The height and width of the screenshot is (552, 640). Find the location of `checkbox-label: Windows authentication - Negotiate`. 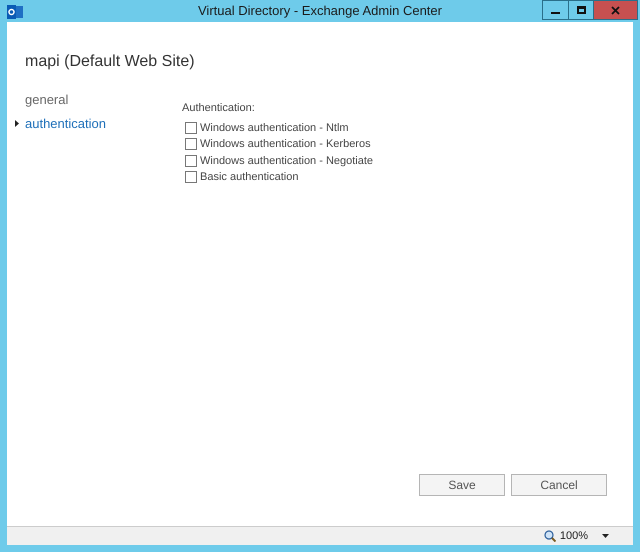

checkbox-label: Windows authentication - Negotiate is located at coordinates (287, 161).